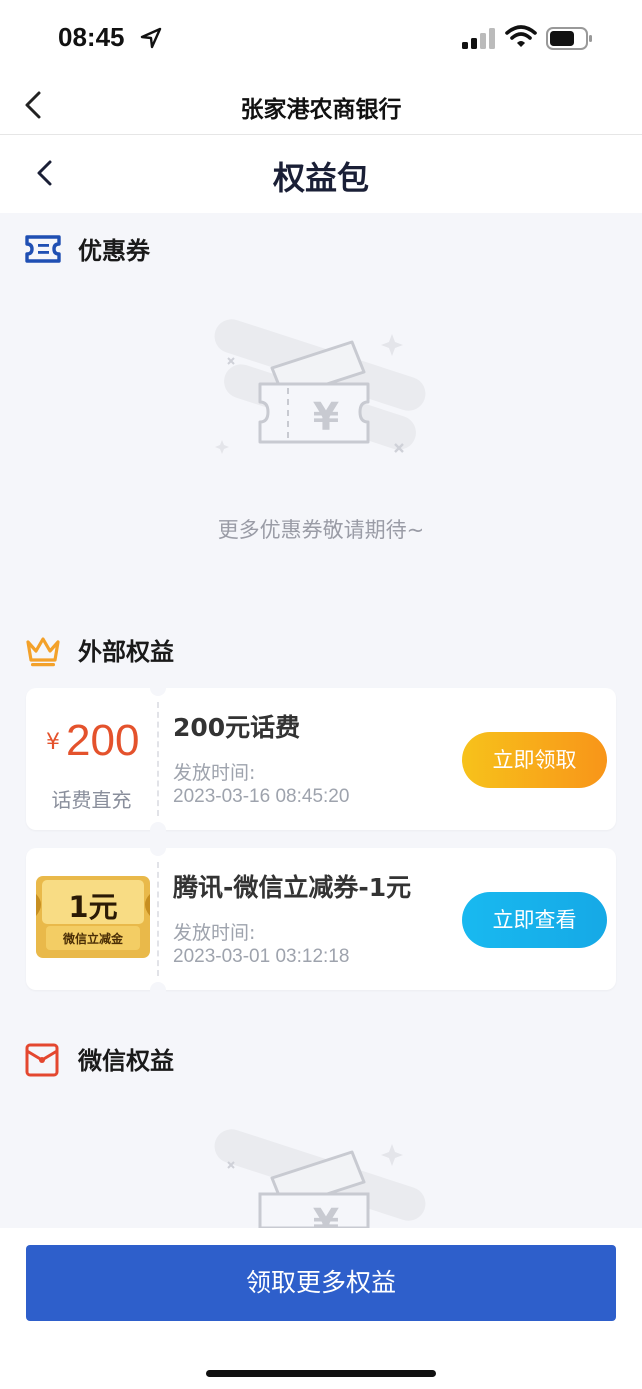  What do you see at coordinates (479, 41) in the screenshot?
I see `cellular-signal-icon` at bounding box center [479, 41].